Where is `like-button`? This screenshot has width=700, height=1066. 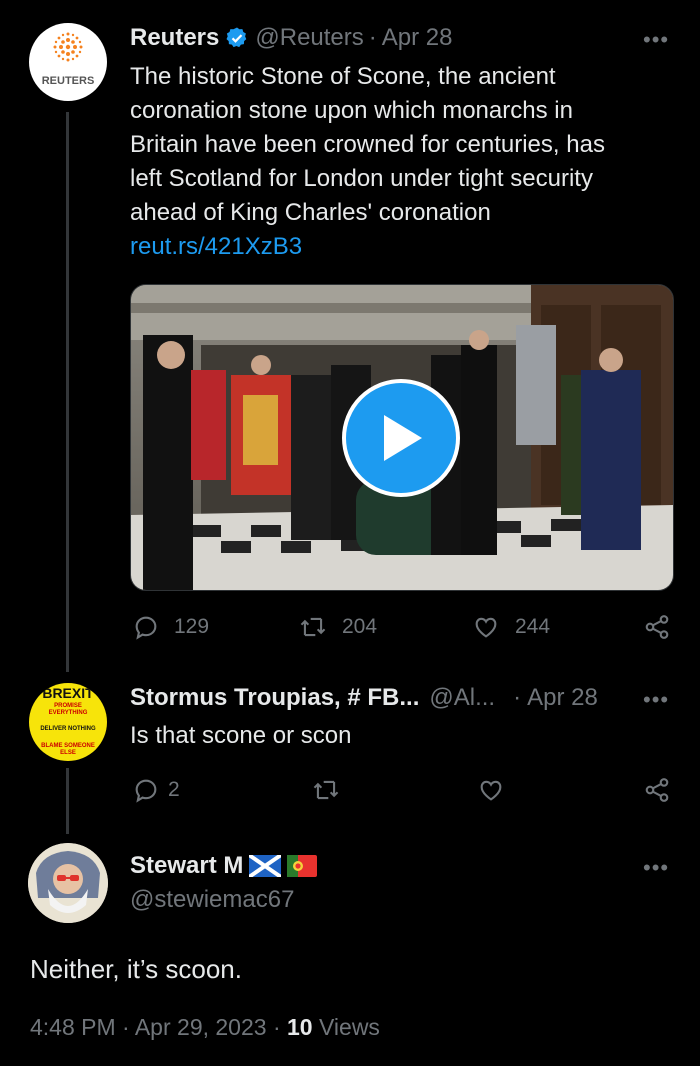 like-button is located at coordinates (498, 790).